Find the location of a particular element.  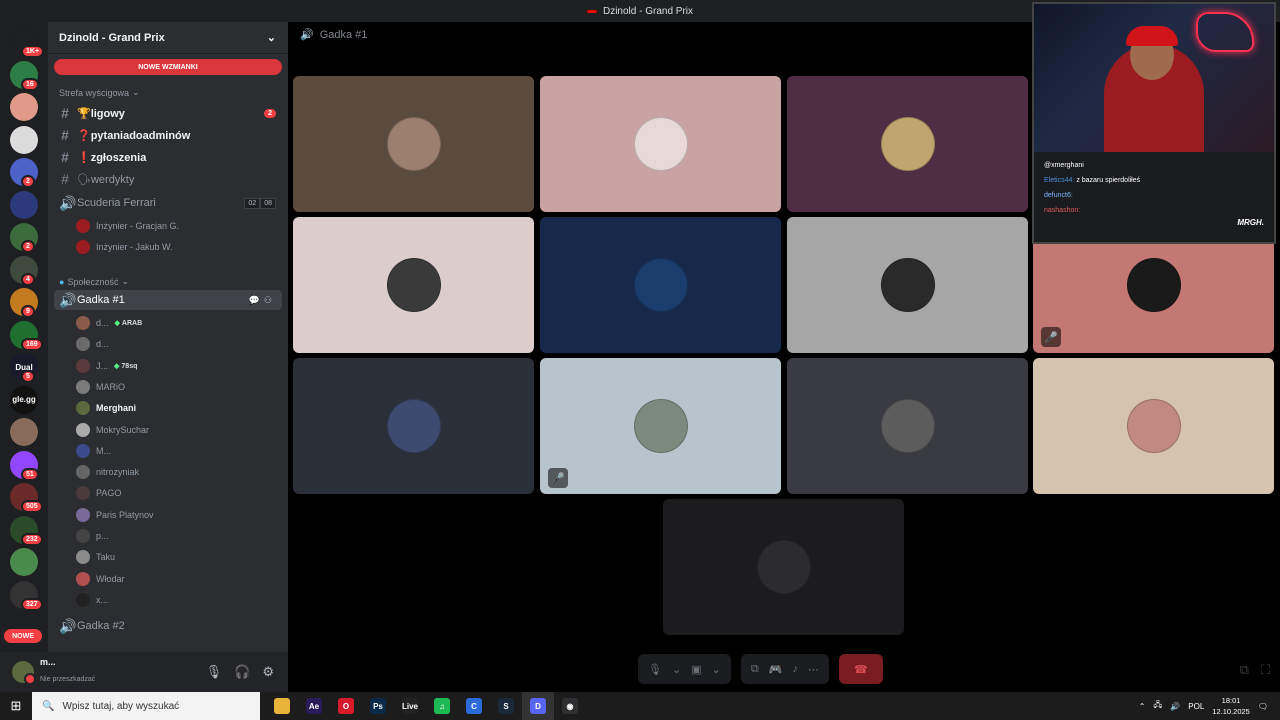

popout-icon: ⧉ is located at coordinates (1244, 670).